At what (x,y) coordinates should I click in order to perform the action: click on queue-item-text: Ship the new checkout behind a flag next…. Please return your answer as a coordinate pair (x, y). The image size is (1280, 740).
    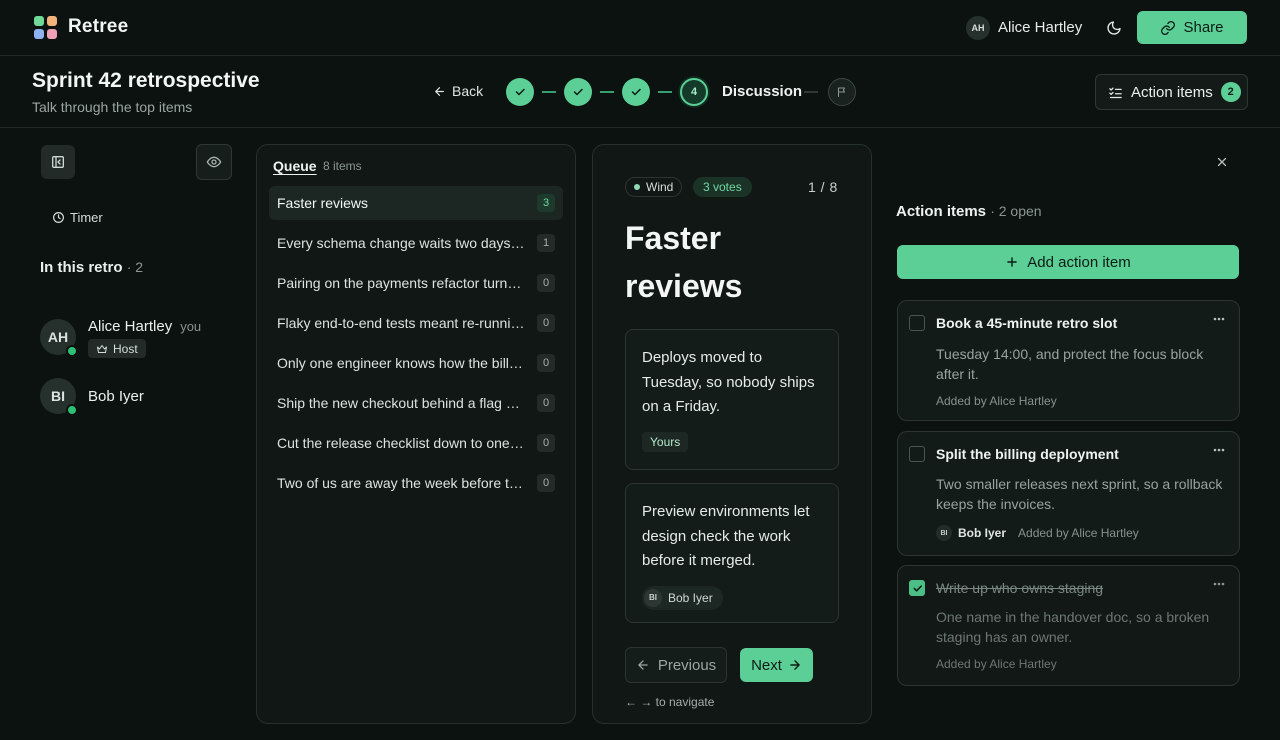
    Looking at the image, I should click on (401, 403).